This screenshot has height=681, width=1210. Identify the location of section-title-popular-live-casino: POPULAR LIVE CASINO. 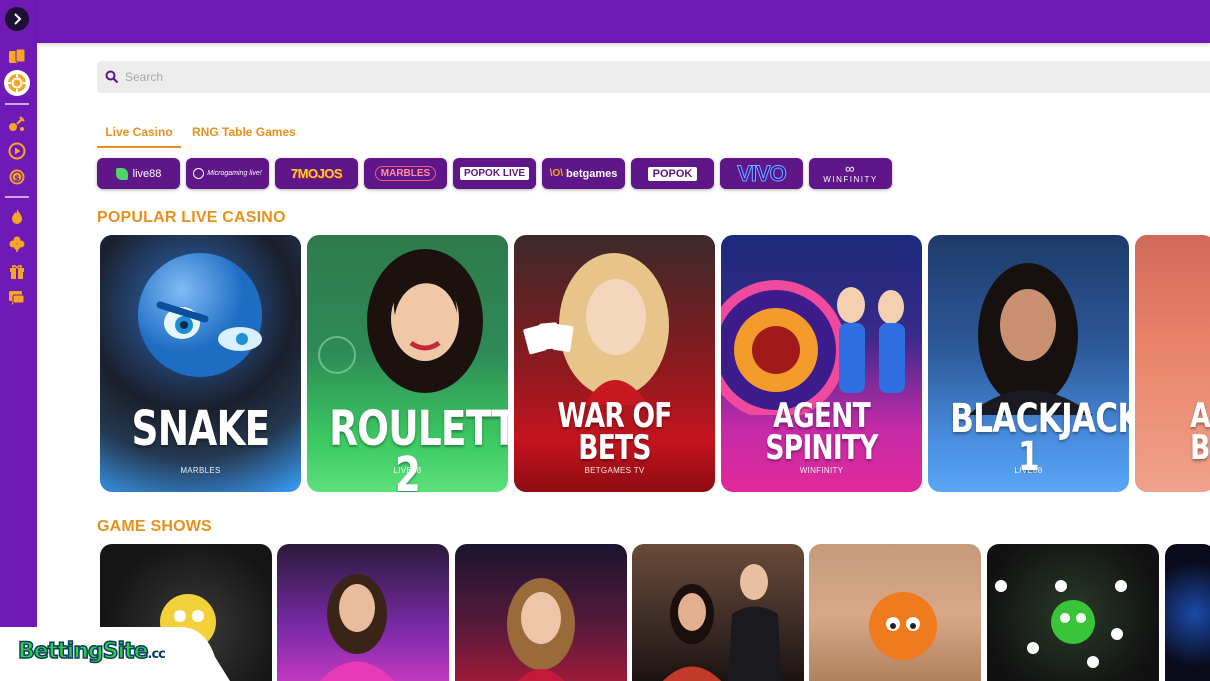
(191, 217).